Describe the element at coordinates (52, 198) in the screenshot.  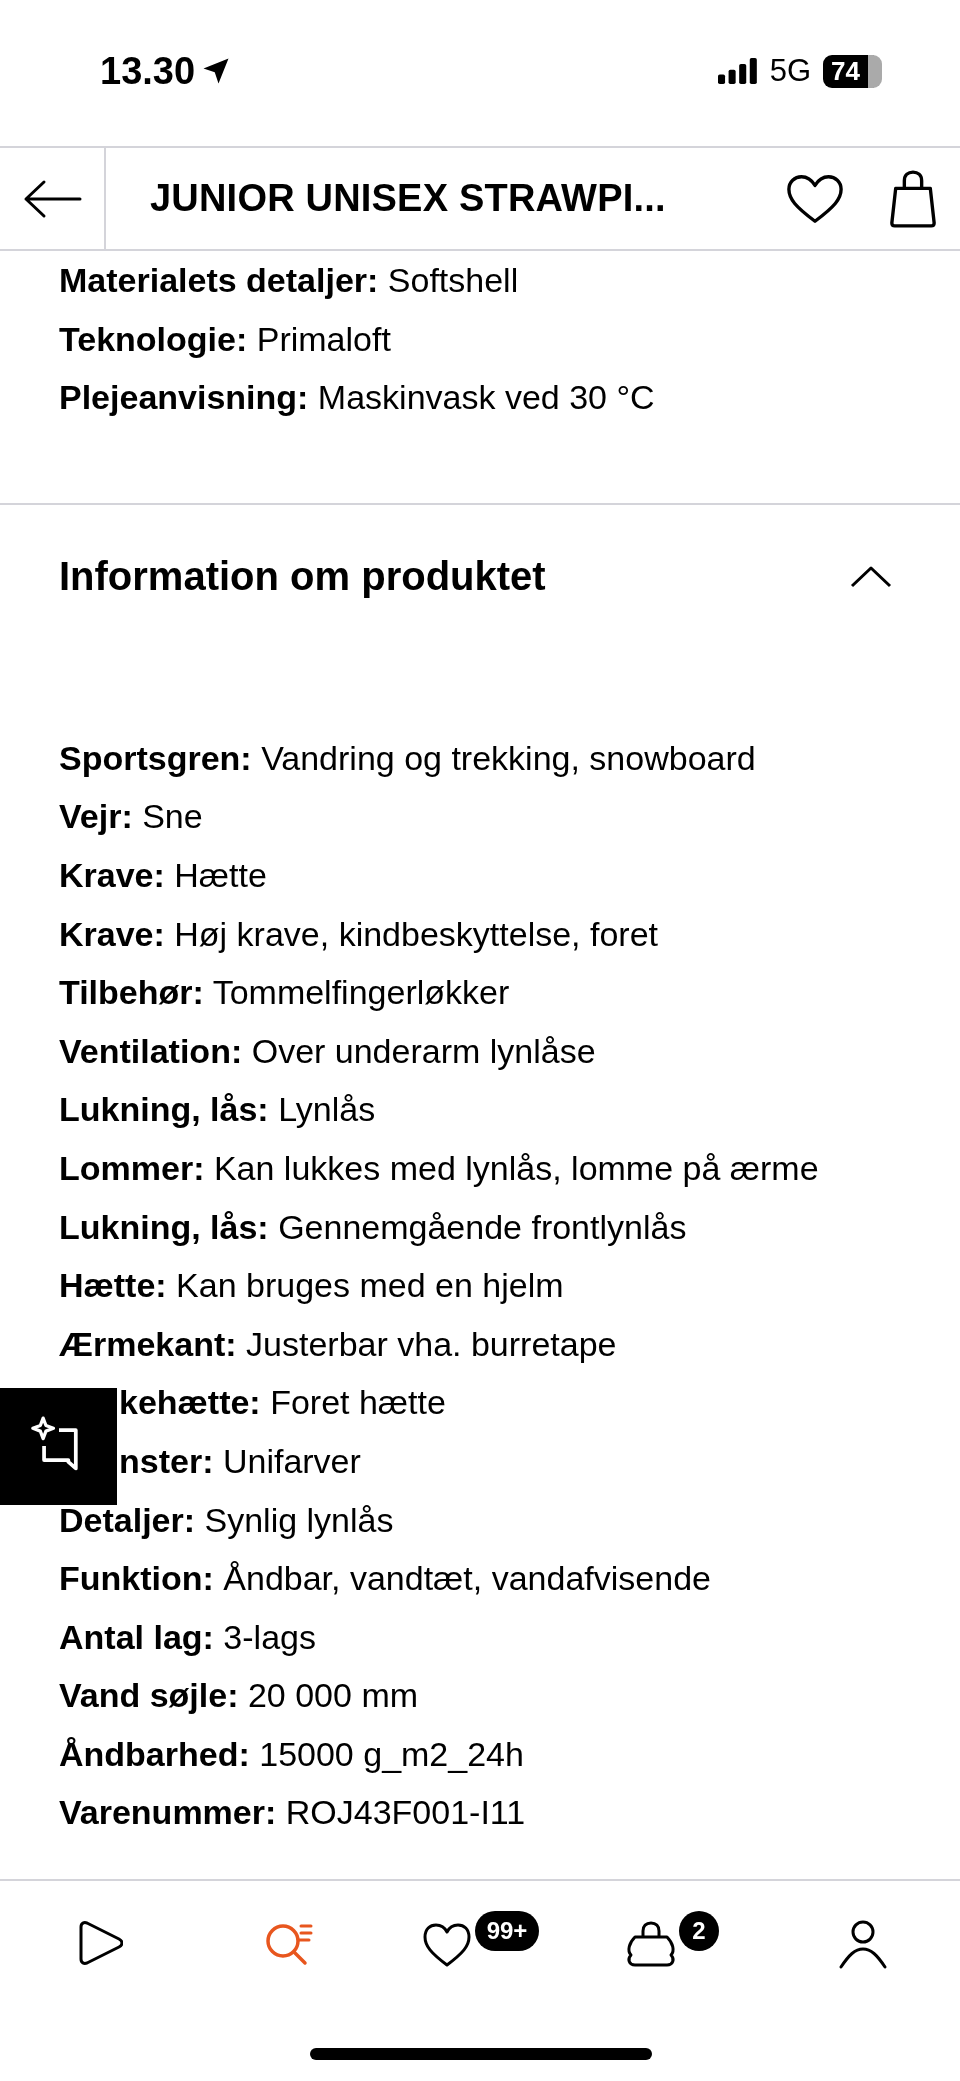
I see `back-arrow-icon` at that location.